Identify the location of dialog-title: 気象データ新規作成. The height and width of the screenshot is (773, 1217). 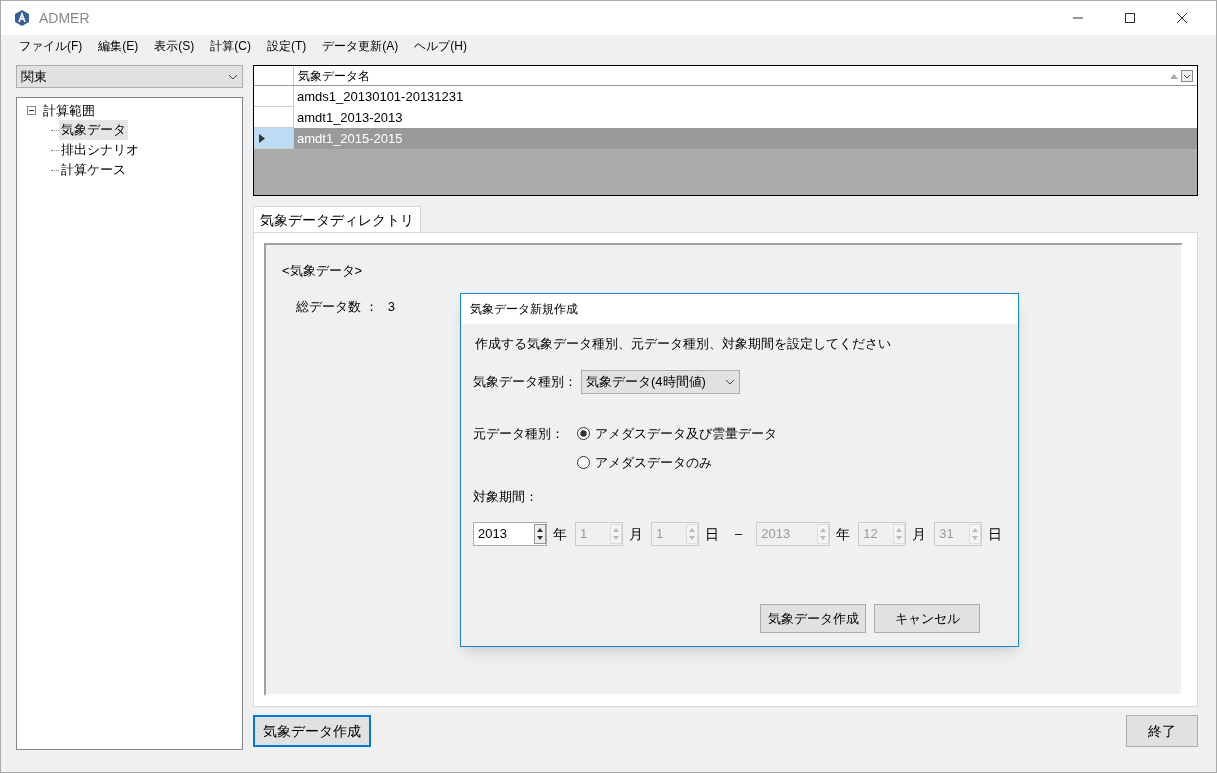
(524, 309).